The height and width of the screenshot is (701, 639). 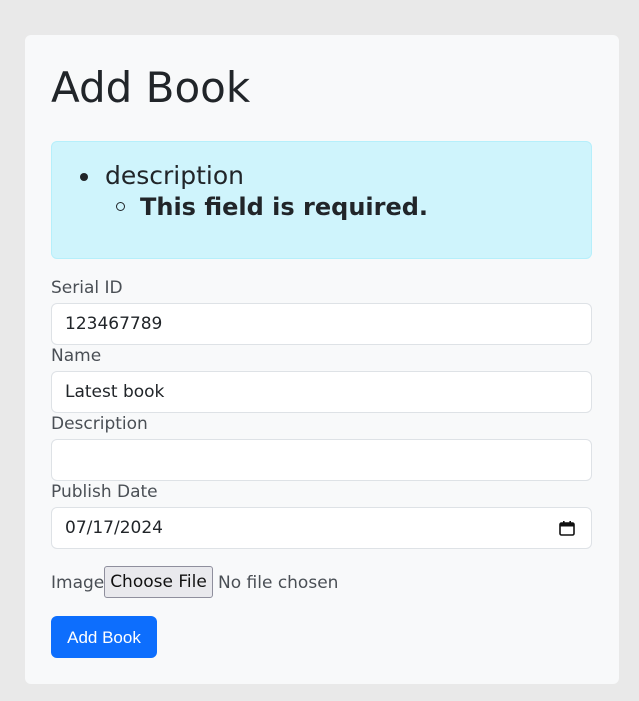 What do you see at coordinates (321, 528) in the screenshot?
I see `publish-date-input: 07/17/2024` at bounding box center [321, 528].